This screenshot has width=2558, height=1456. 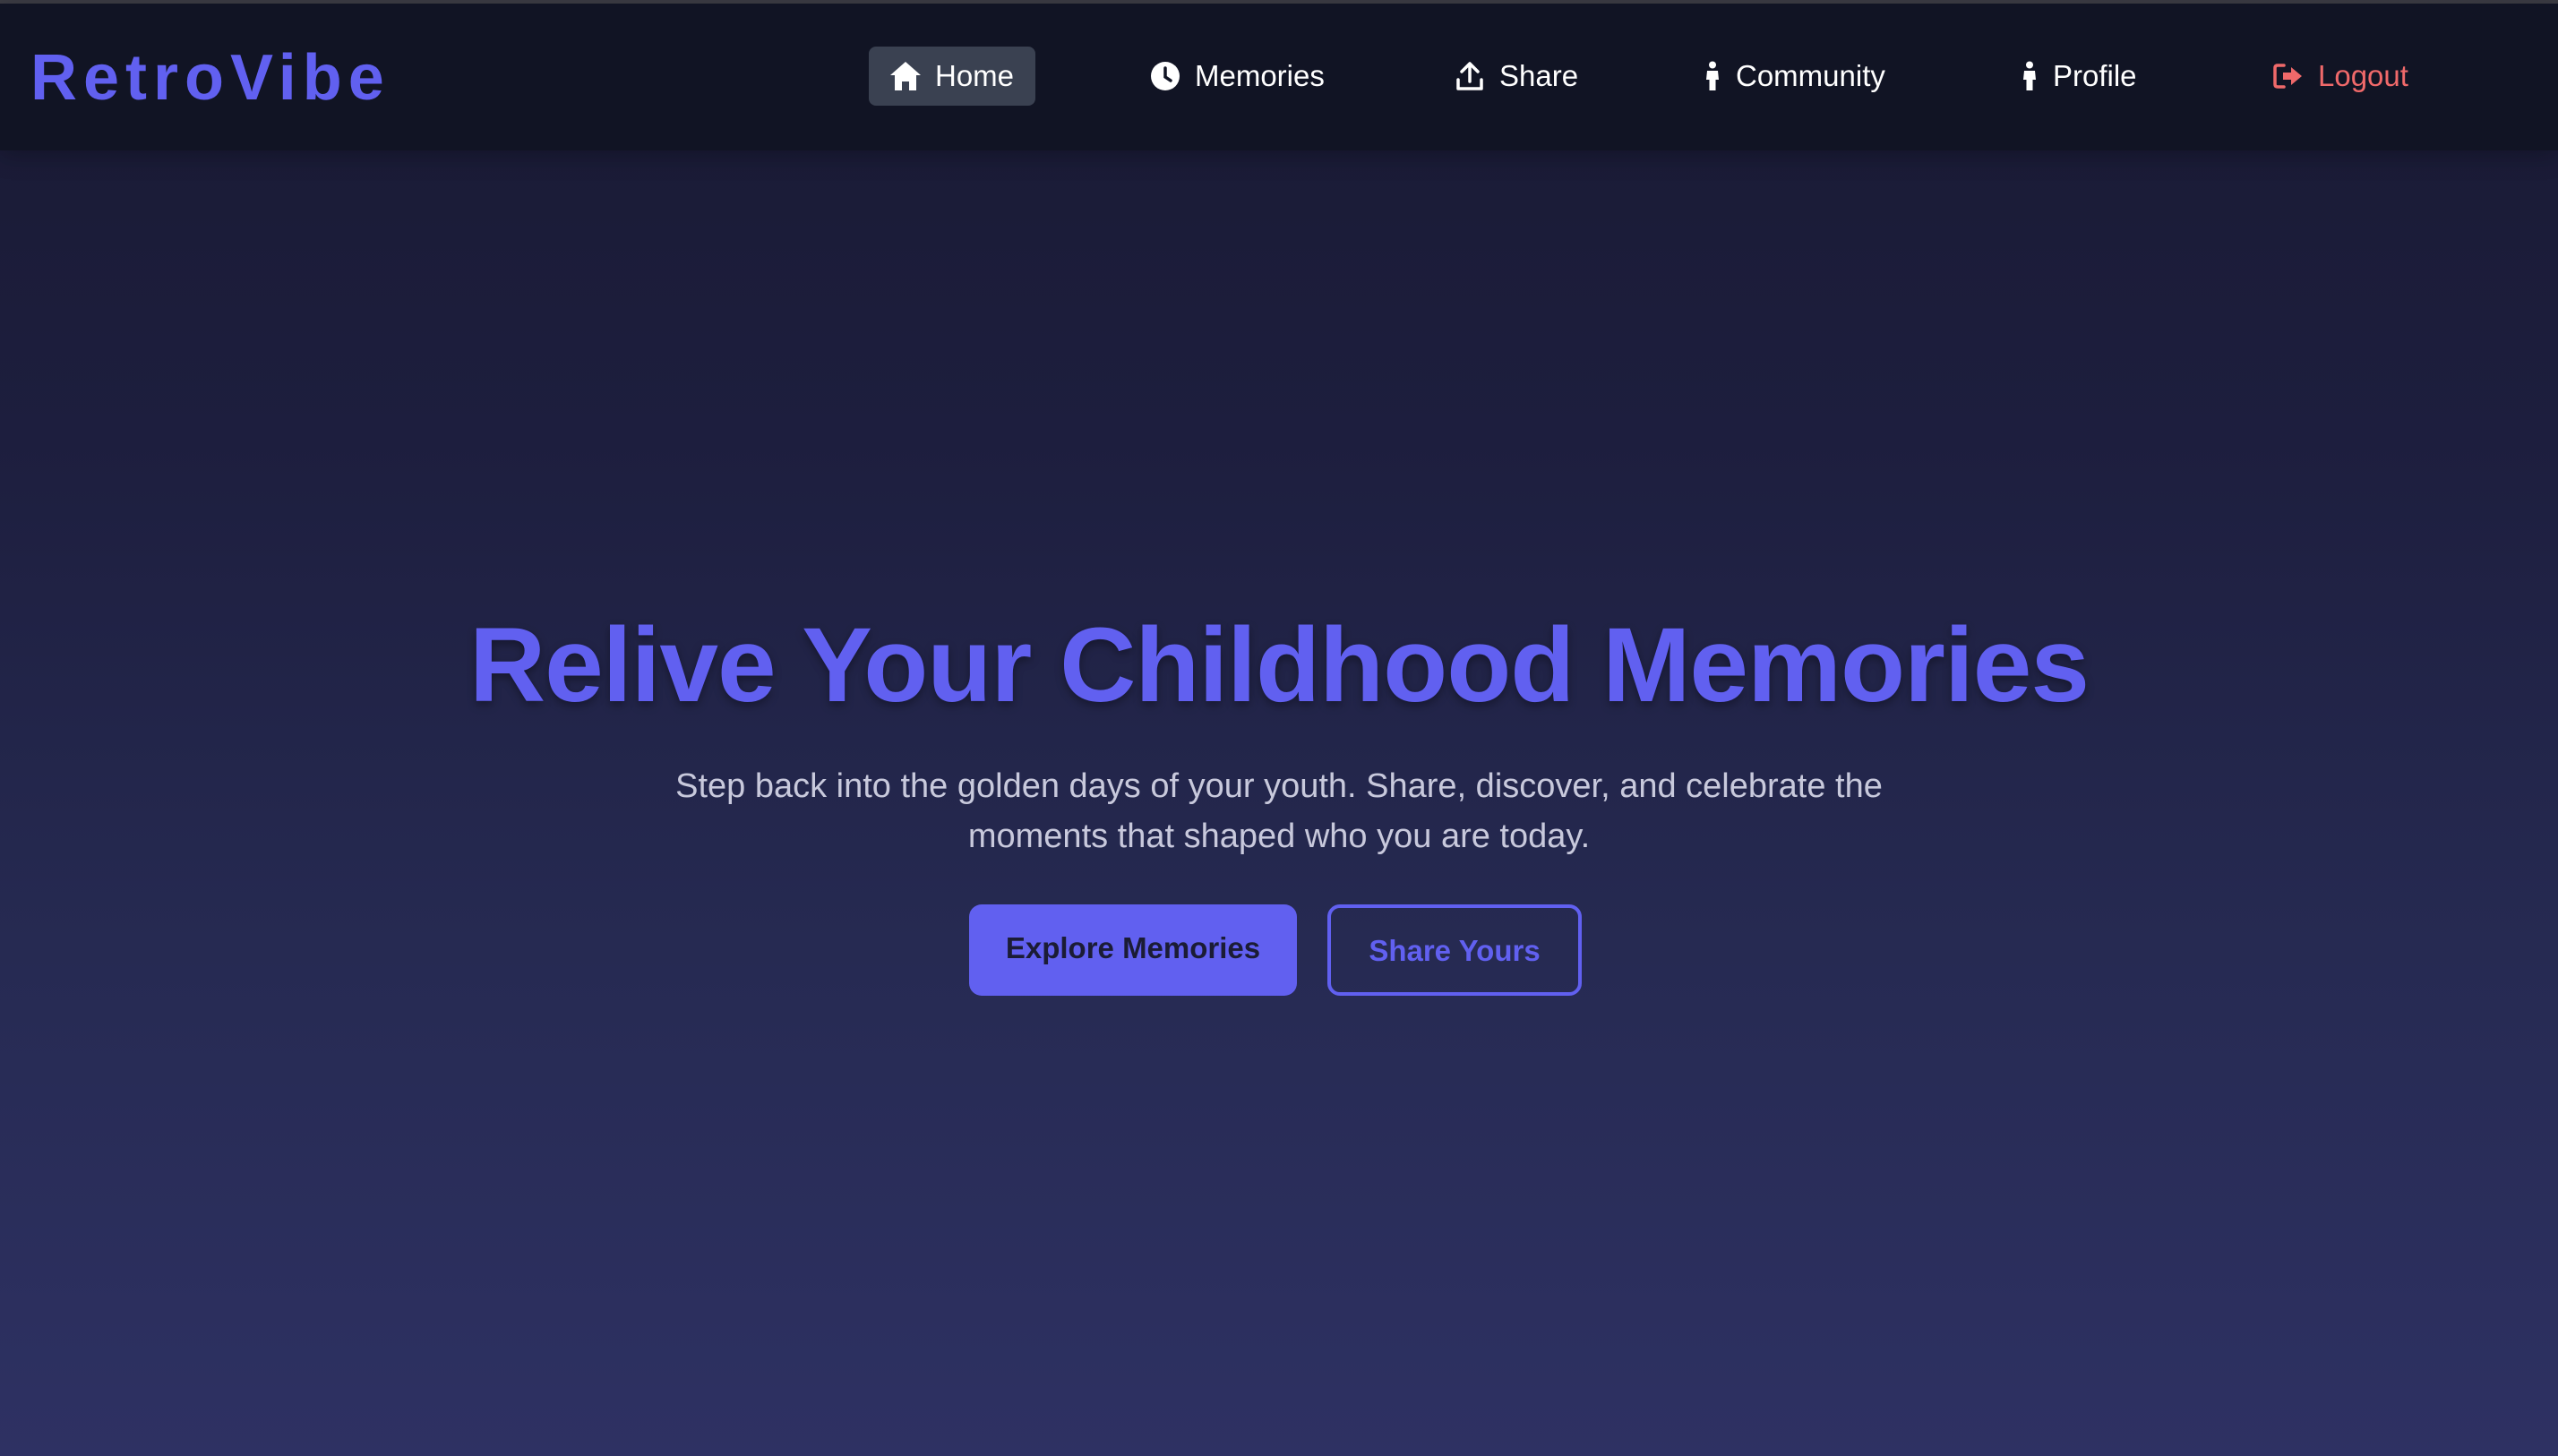 I want to click on nav-item-home: Home, so click(x=952, y=76).